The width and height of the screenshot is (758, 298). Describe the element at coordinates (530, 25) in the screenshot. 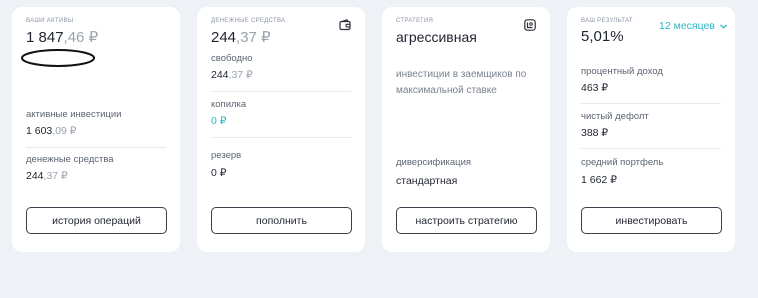

I see `strategy-icon` at that location.